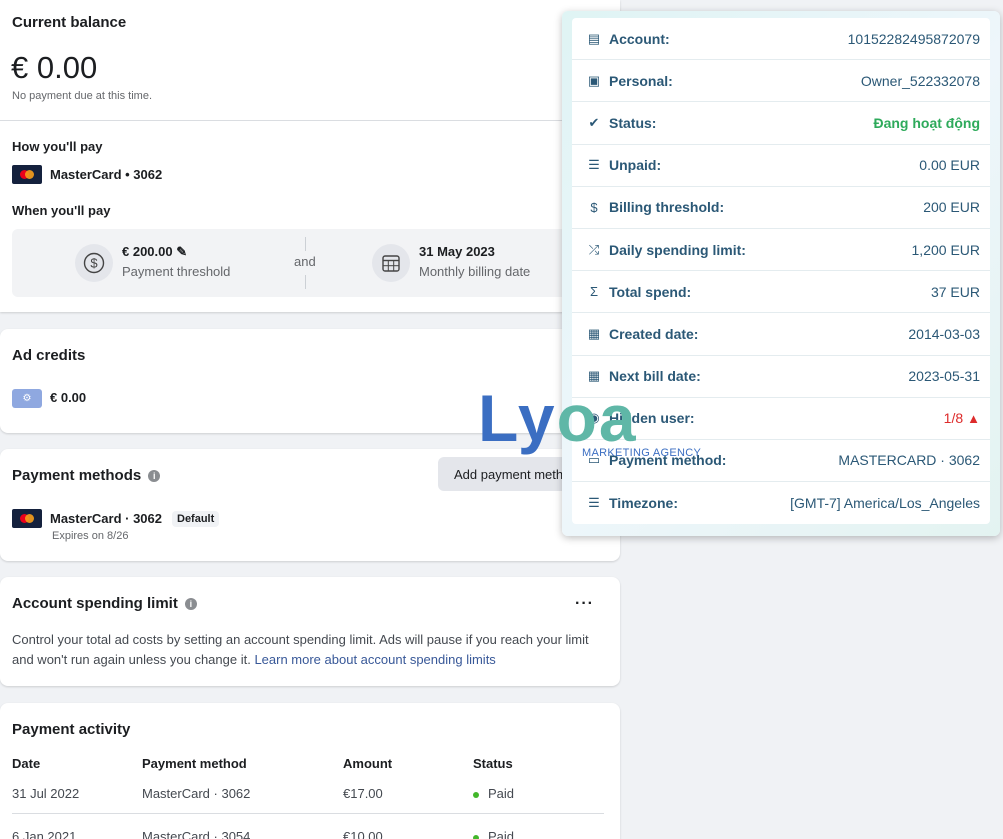 Image resolution: width=1003 pixels, height=839 pixels. Describe the element at coordinates (54, 67) in the screenshot. I see `balance-amount: € 0.00` at that location.